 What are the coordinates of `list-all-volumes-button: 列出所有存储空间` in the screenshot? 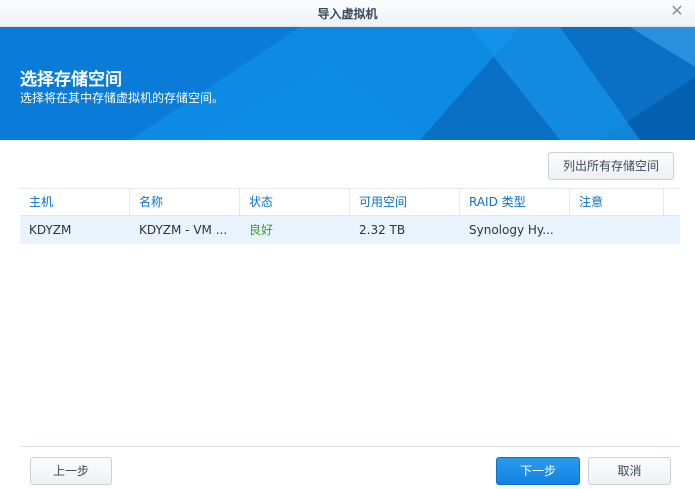 It's located at (611, 166).